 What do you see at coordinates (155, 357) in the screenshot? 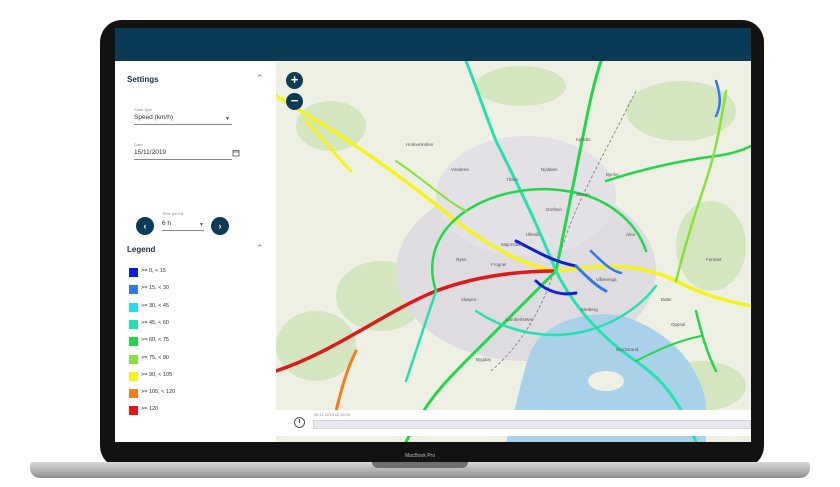
I see `legend-label: >= 75, < 90` at bounding box center [155, 357].